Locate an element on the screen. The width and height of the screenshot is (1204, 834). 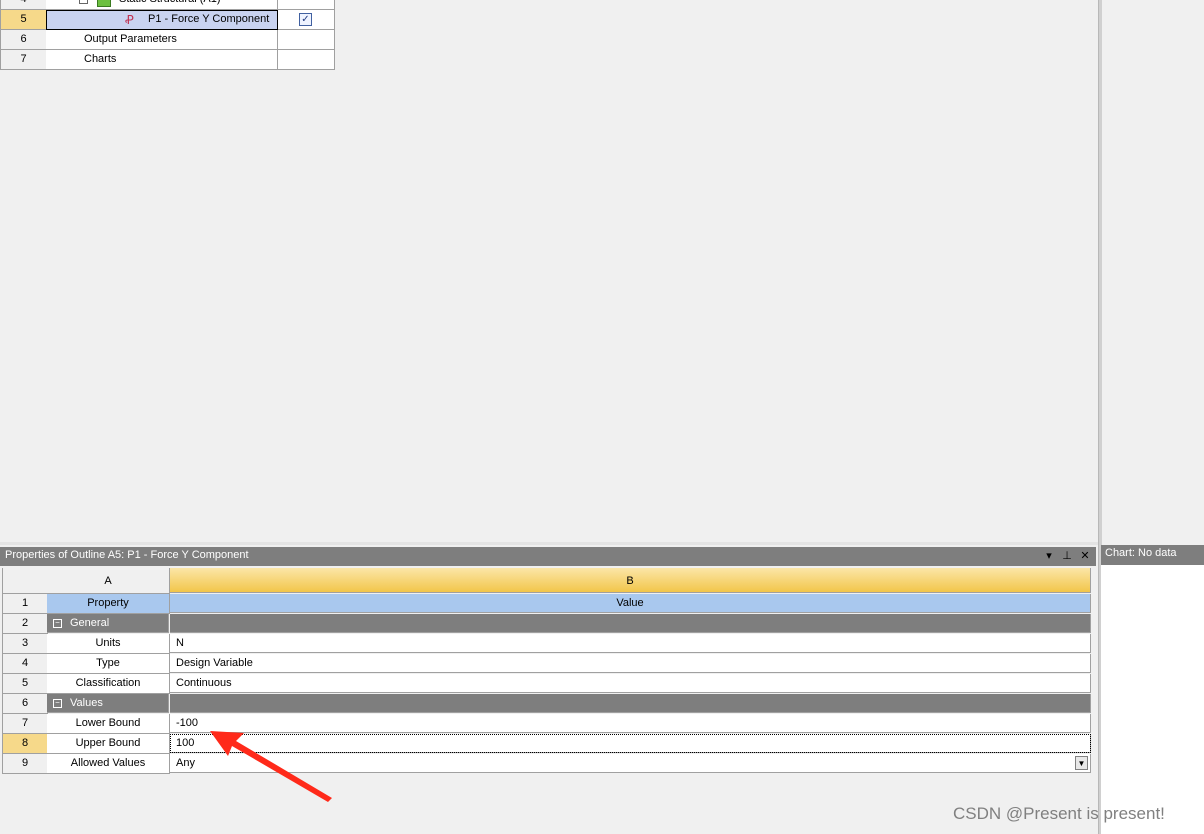
outline-row-output-parameters: 6 Output Parameters is located at coordinates (167, 40).